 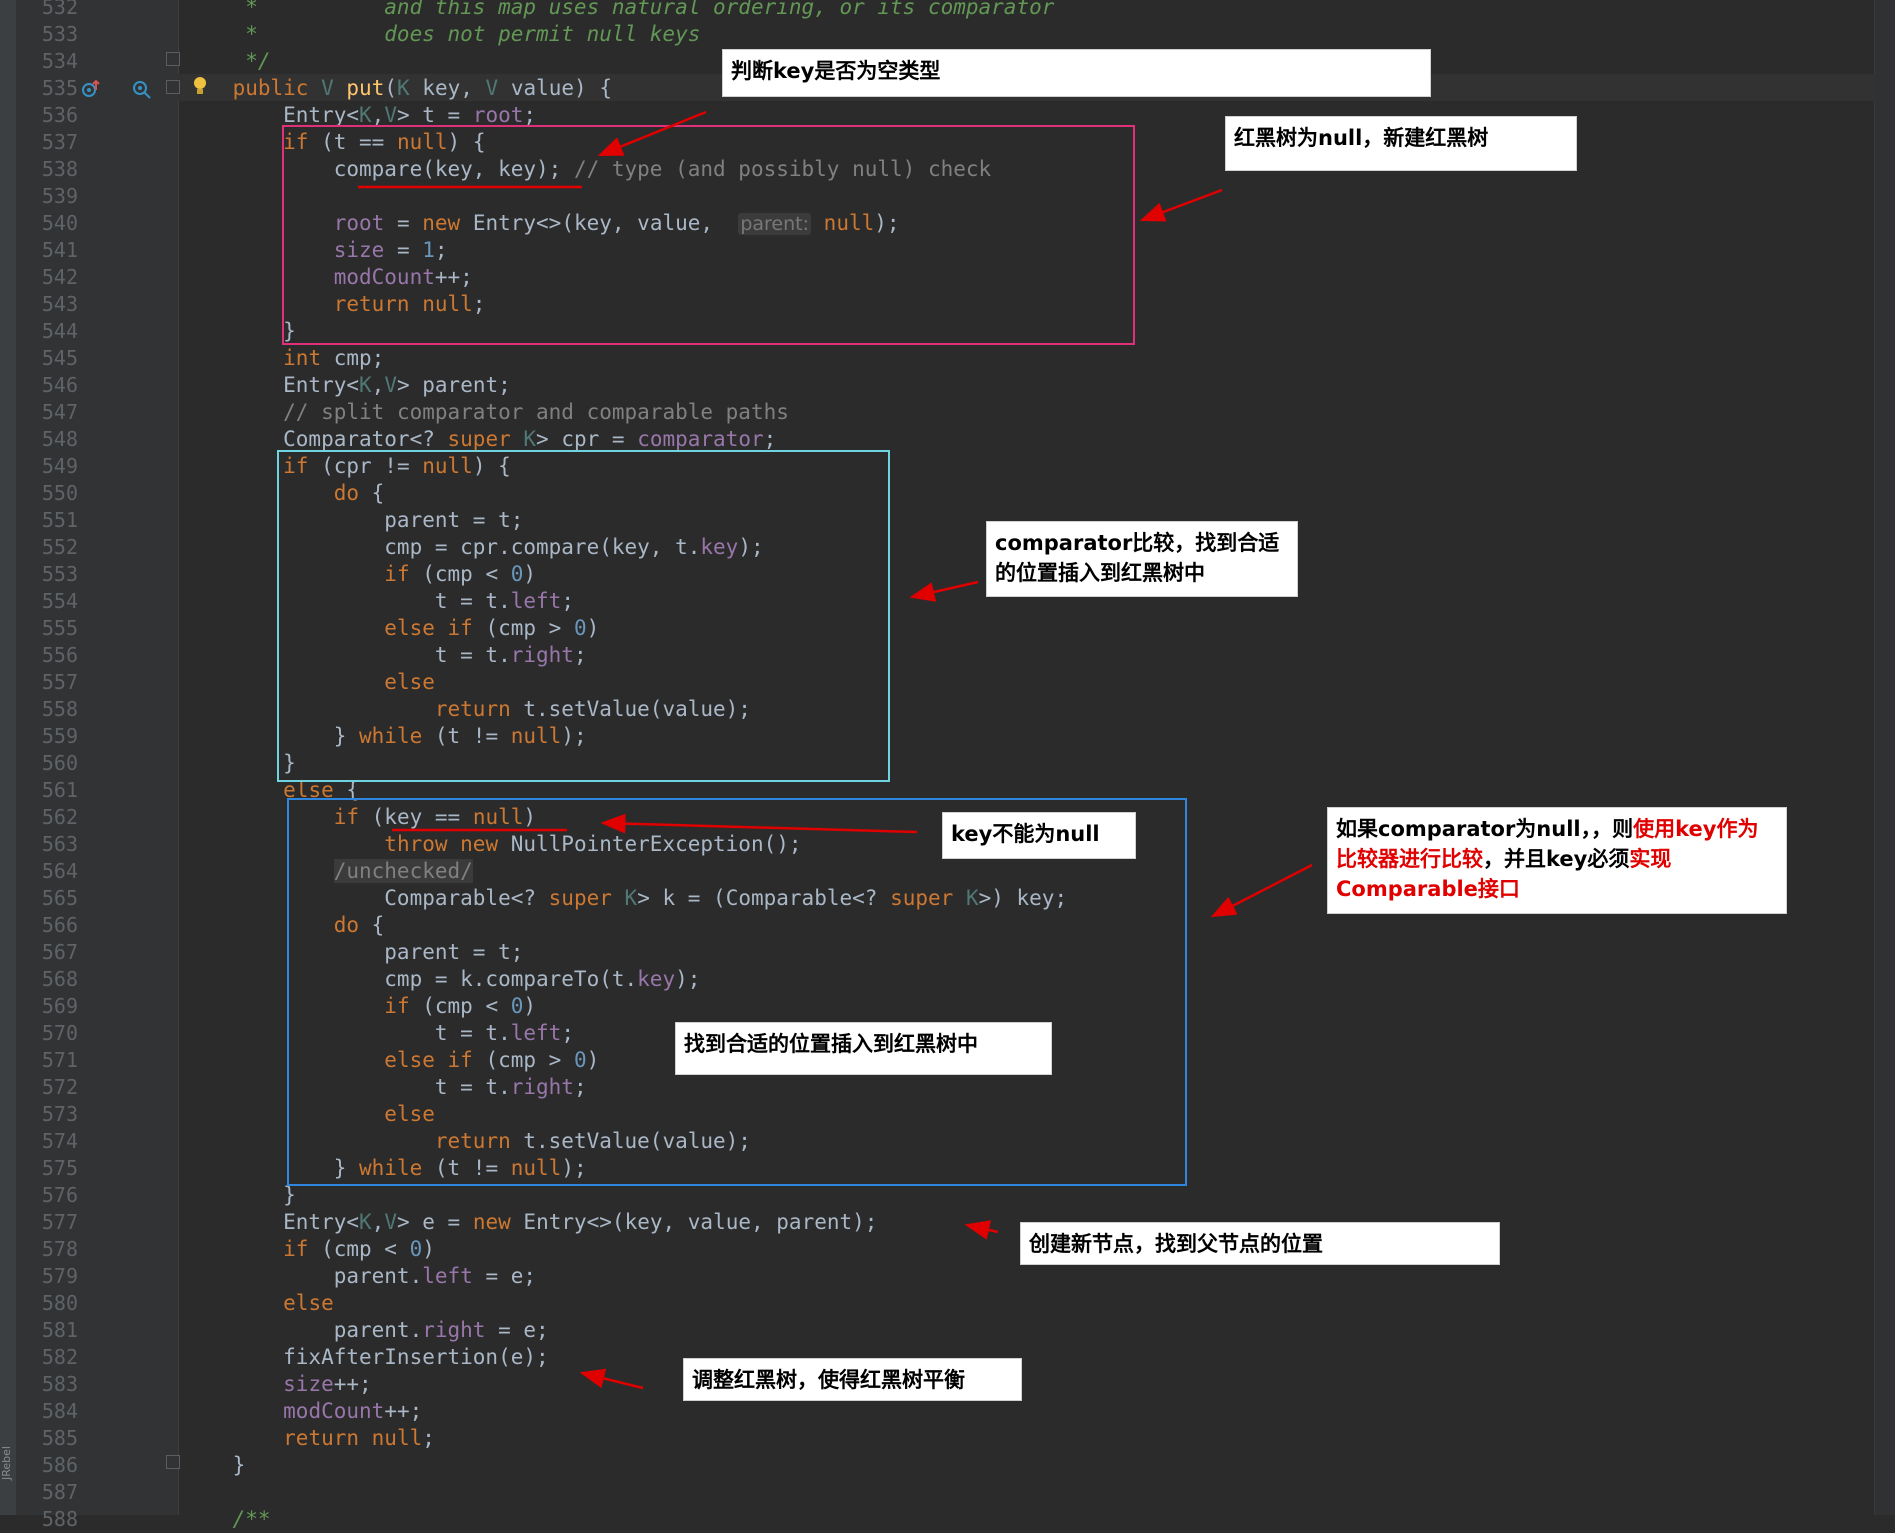 What do you see at coordinates (1076, 73) in the screenshot?
I see `callout-key-type-check: 判断key是否为空类型` at bounding box center [1076, 73].